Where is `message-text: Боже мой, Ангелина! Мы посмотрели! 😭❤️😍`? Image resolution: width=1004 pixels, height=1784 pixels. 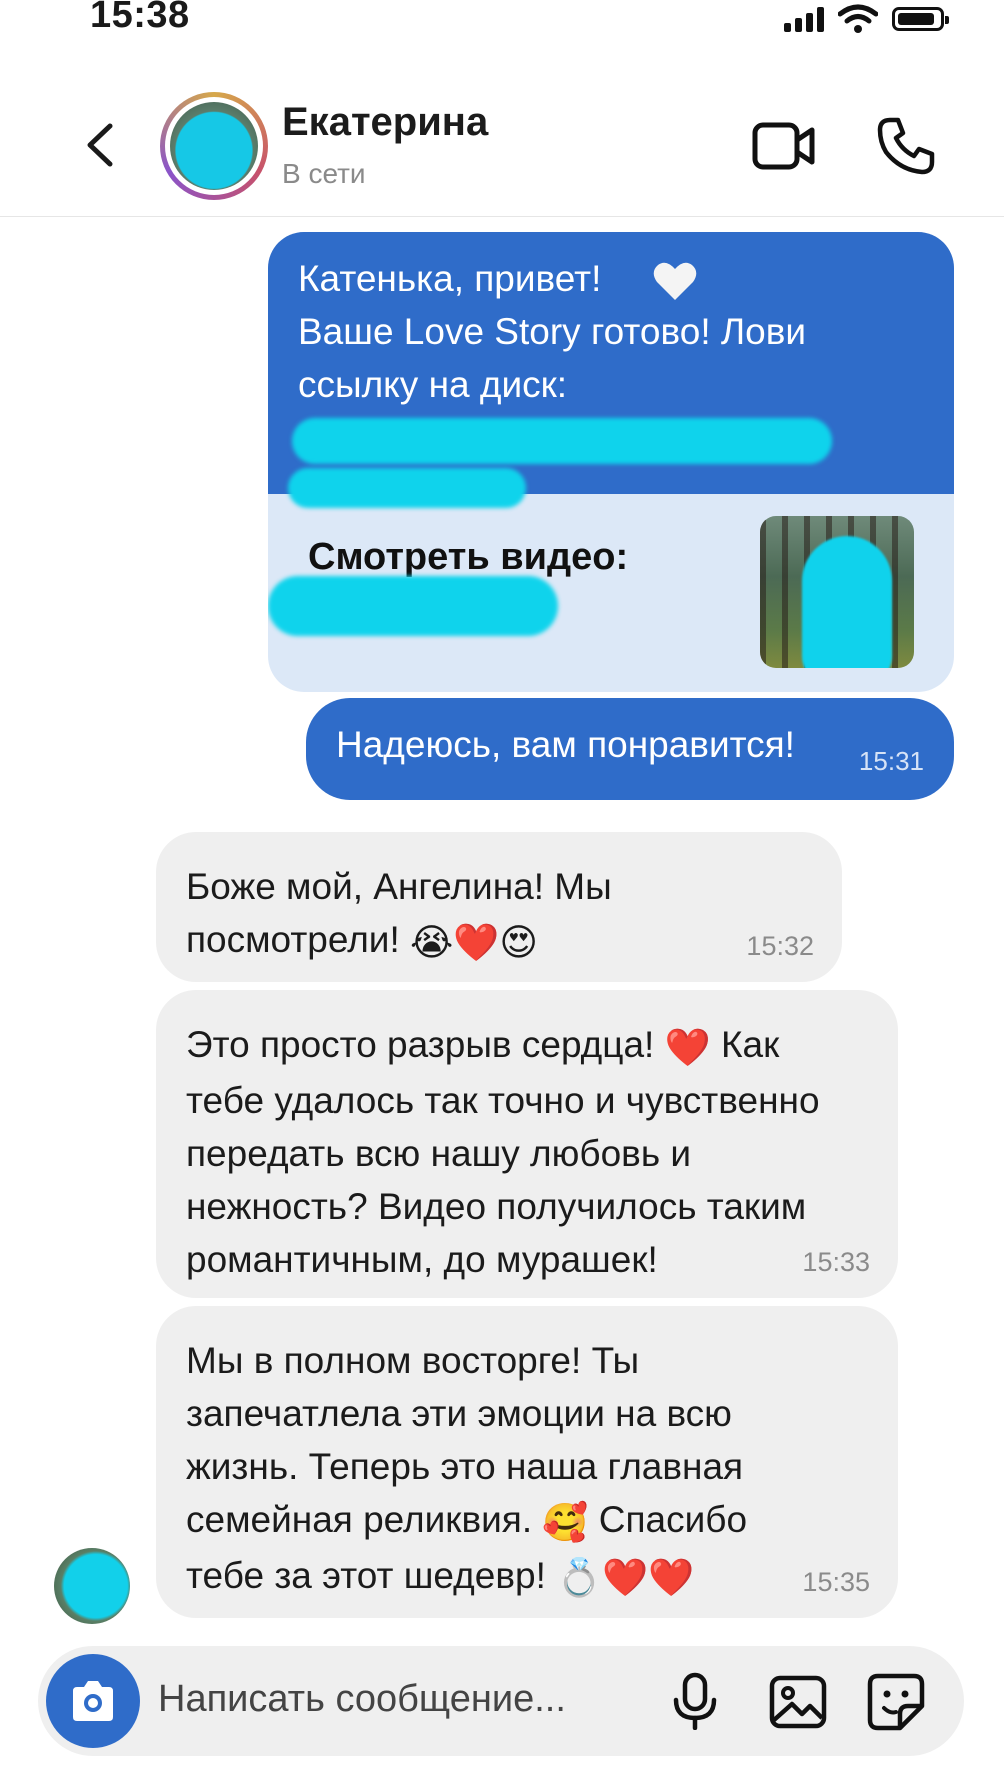 message-text: Боже мой, Ангелина! Мы посмотрели! 😭❤️😍 is located at coordinates (399, 914).